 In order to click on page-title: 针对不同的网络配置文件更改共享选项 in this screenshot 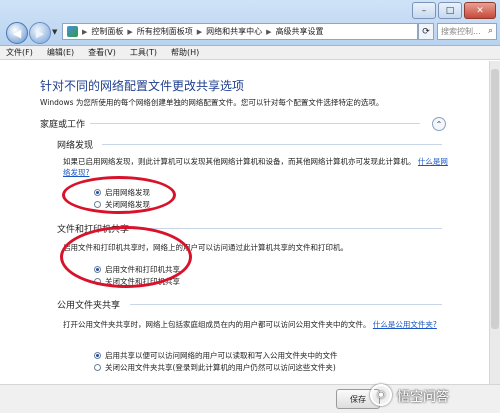, I will do `click(142, 86)`.